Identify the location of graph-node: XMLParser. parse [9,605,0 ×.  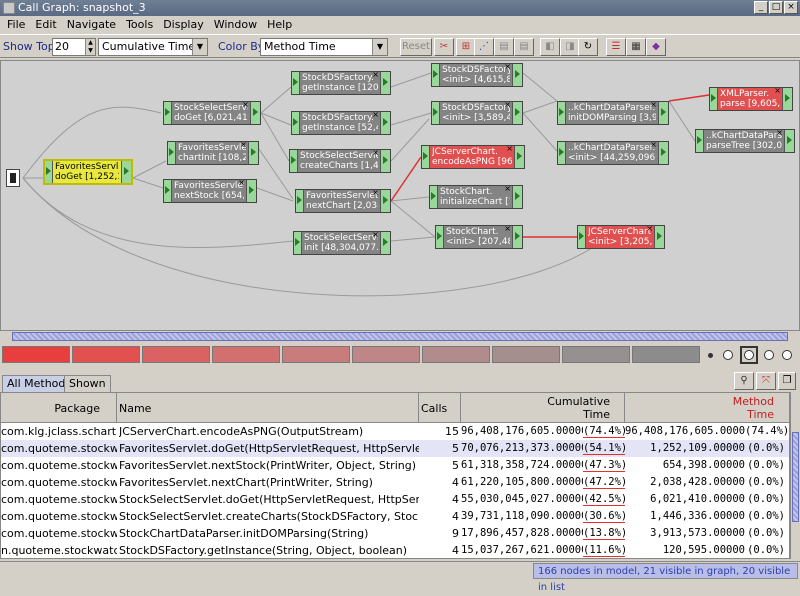
(751, 98).